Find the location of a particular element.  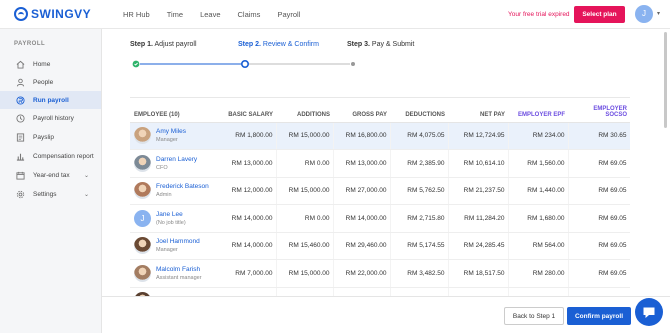

sidebar-item-label: Year-end tax is located at coordinates (51, 175).